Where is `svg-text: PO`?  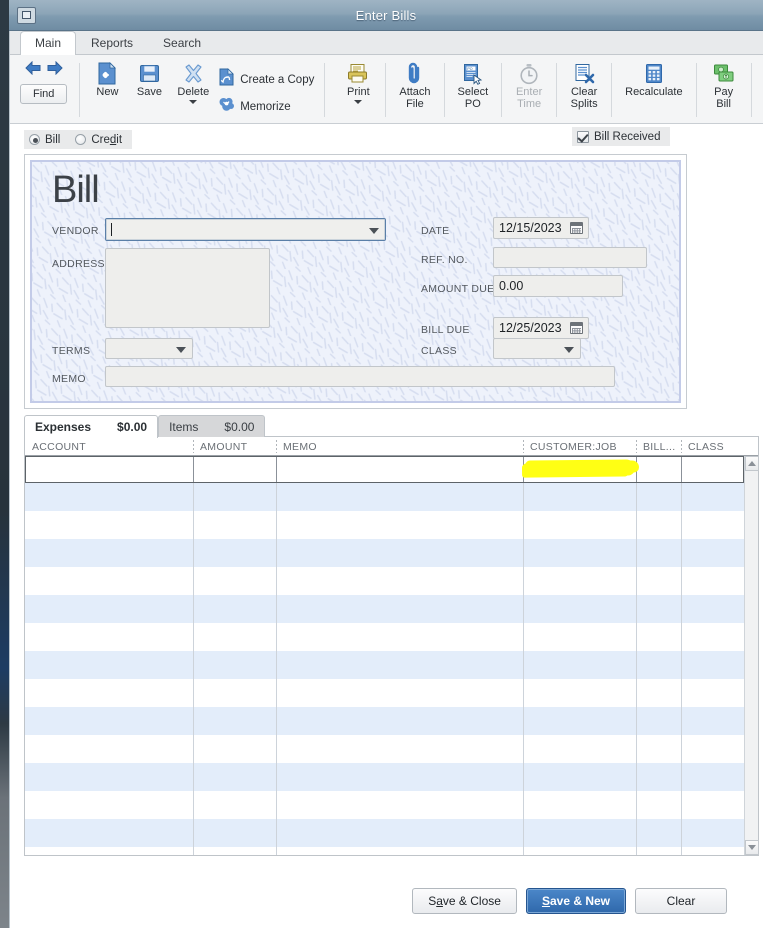 svg-text: PO is located at coordinates (469, 69).